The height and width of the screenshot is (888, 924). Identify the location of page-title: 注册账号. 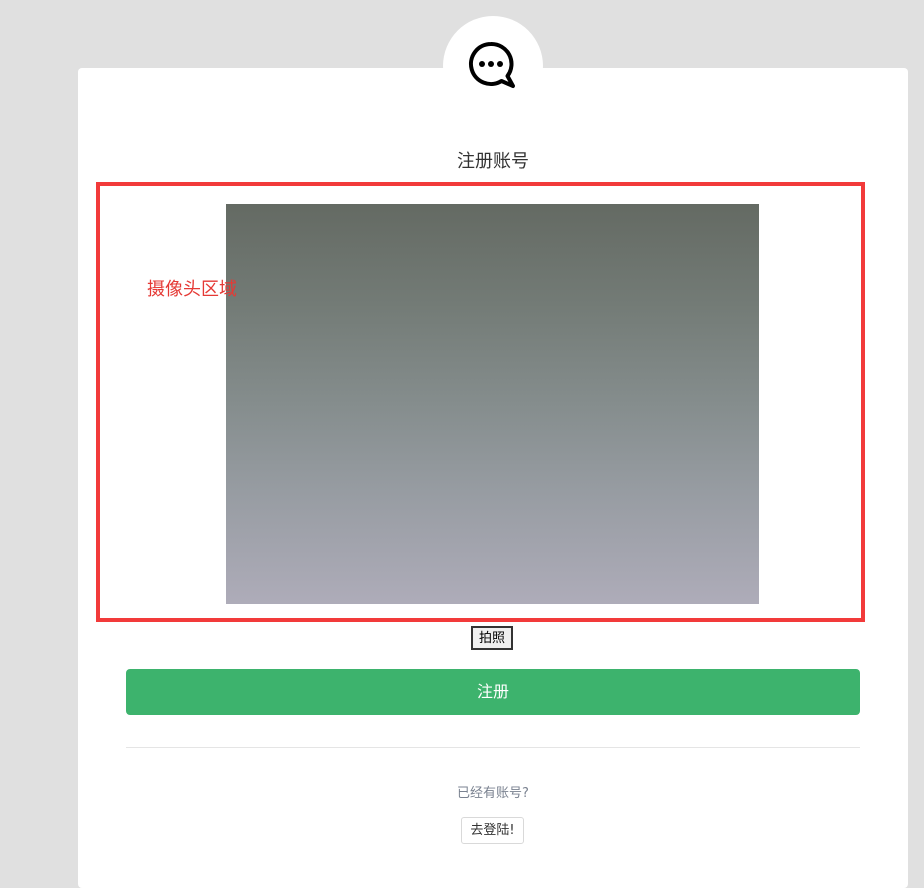
(493, 161).